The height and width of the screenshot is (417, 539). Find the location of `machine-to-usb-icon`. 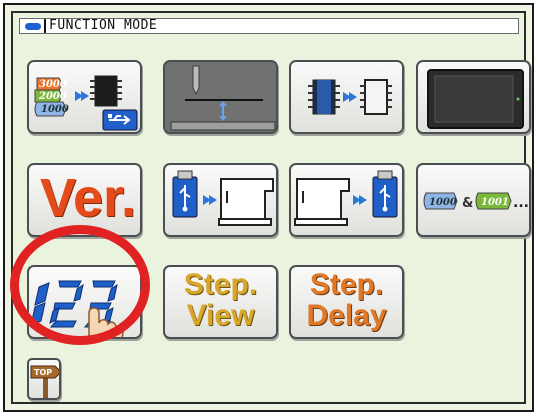

machine-to-usb-icon is located at coordinates (346, 198).